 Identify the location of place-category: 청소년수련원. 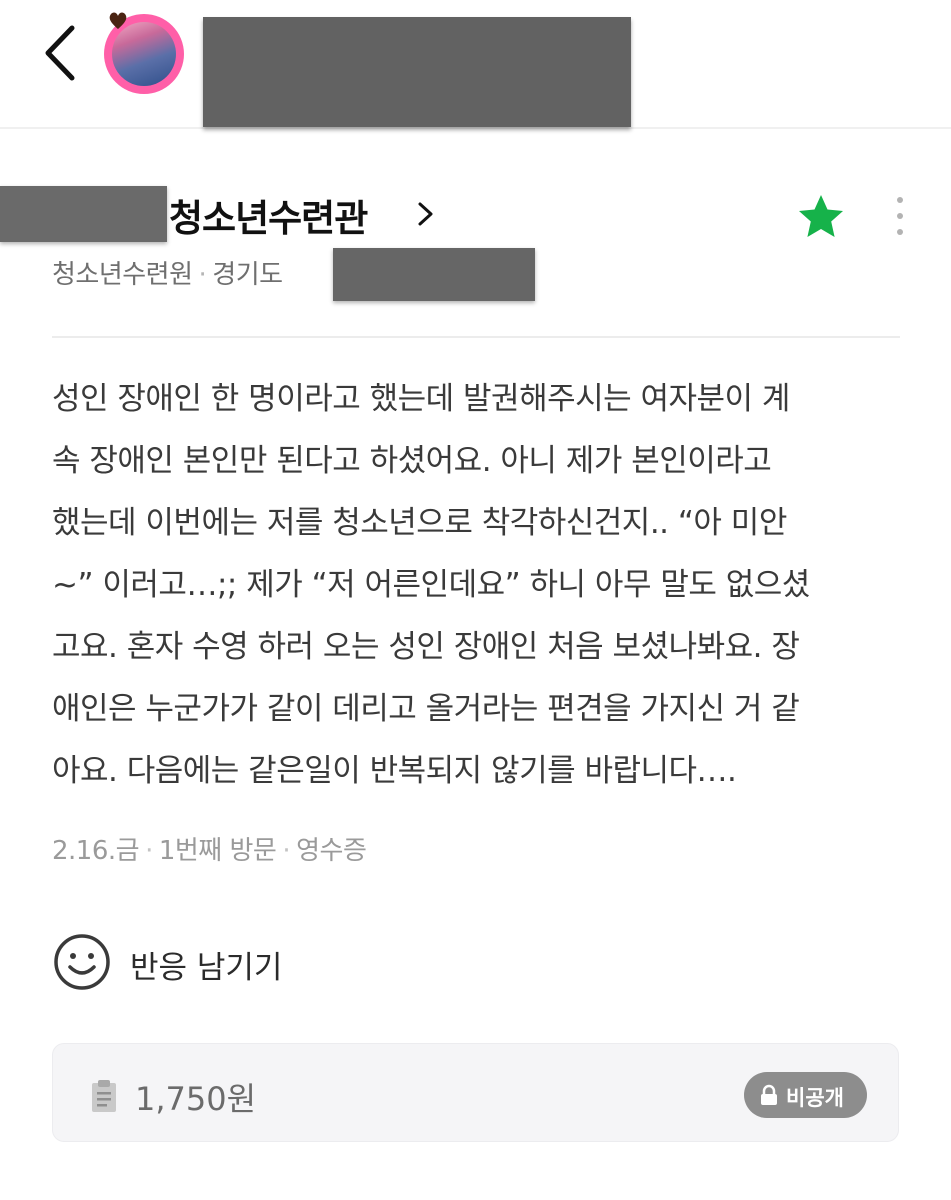
(122, 275).